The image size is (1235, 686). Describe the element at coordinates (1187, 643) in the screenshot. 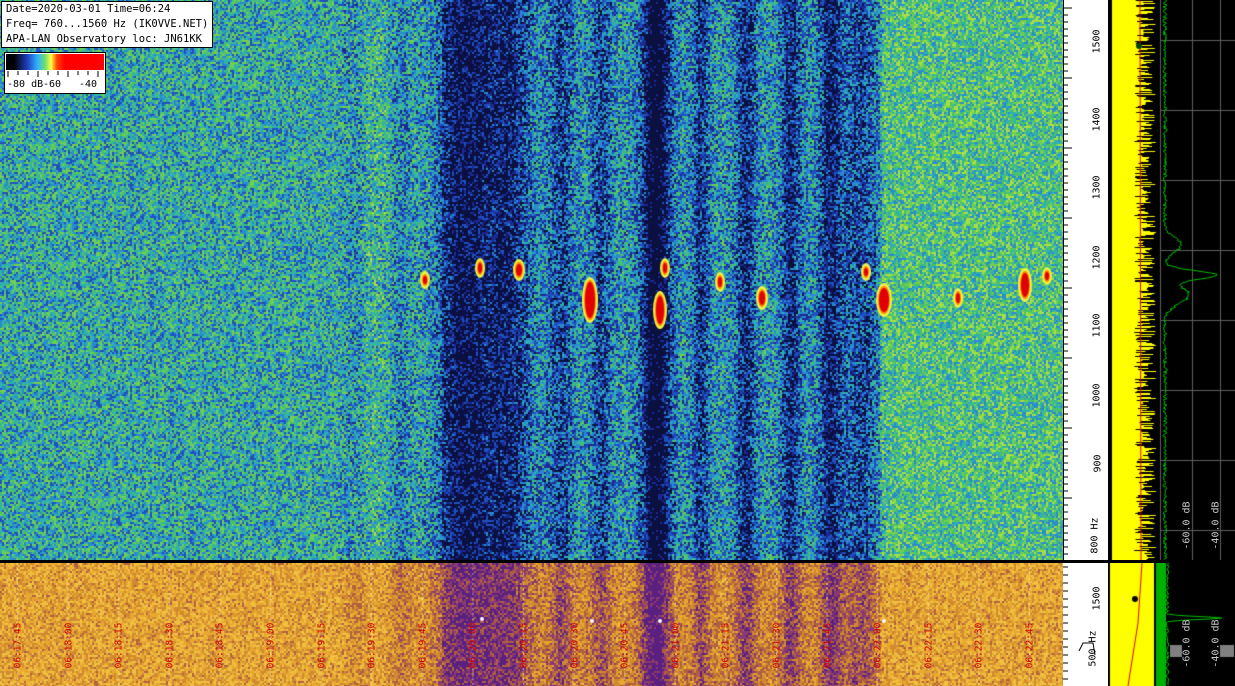

I see `spectrum-wide-db-label-low: -60.0 dB` at that location.